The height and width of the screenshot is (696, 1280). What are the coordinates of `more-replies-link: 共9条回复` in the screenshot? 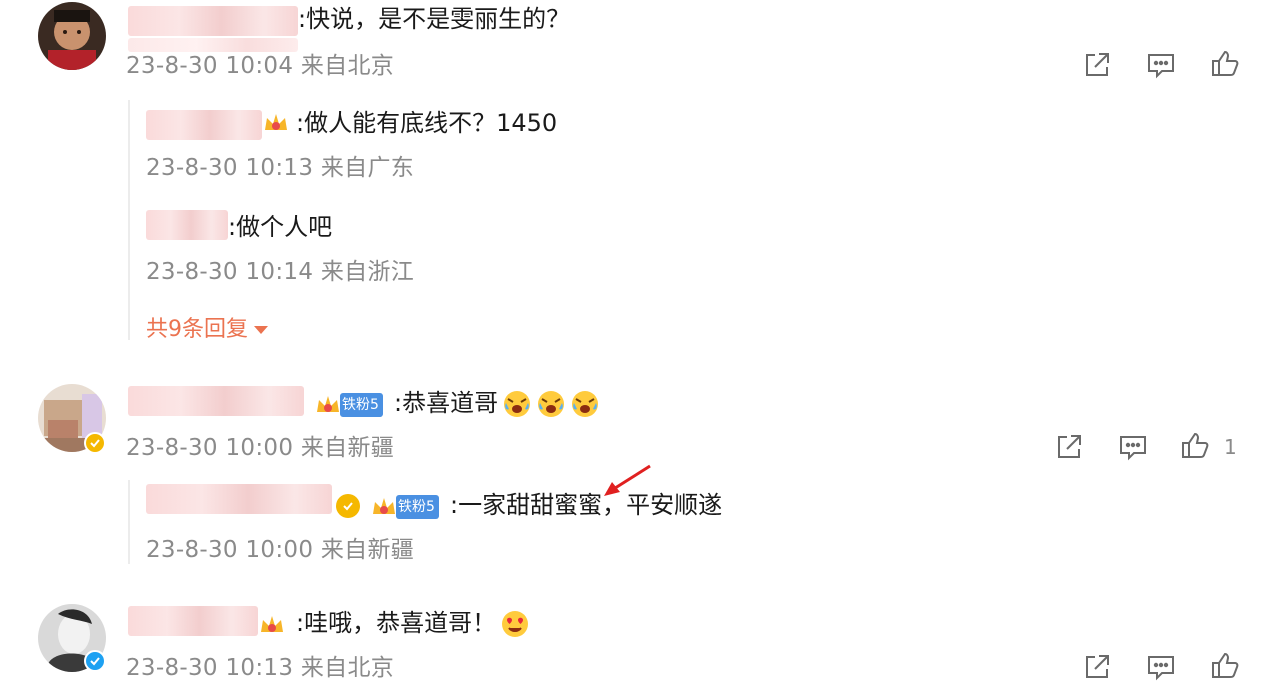 It's located at (207, 330).